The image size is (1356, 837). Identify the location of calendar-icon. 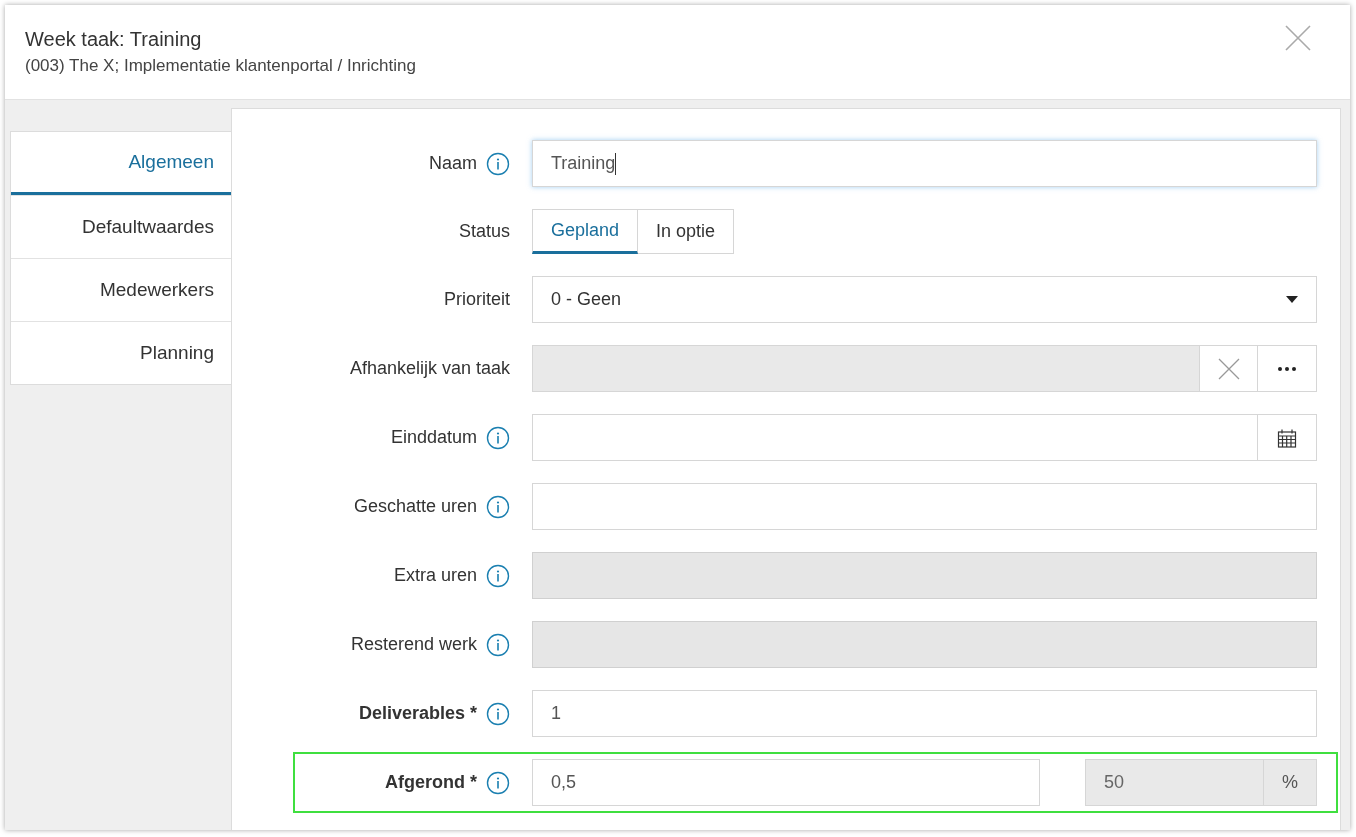
(1287, 437).